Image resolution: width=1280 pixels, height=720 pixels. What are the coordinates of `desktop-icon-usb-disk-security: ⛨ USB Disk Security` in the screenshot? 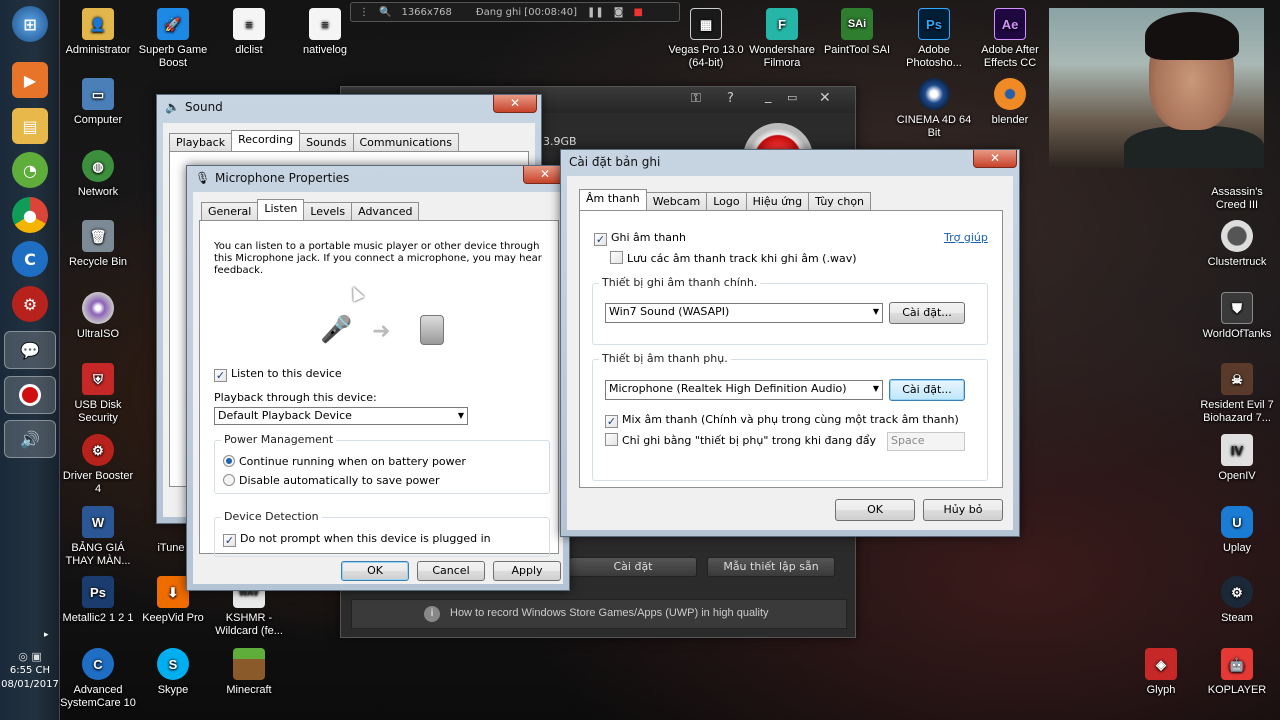 It's located at (98, 394).